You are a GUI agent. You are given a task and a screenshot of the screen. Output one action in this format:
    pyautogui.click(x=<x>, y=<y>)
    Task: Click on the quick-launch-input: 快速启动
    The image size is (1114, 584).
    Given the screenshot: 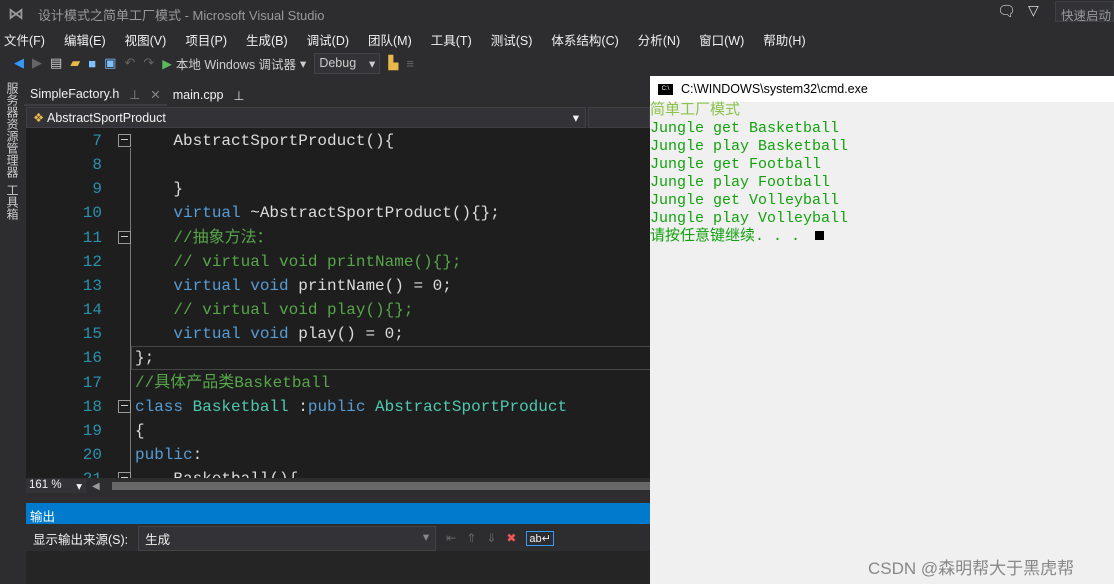 What is the action you would take?
    pyautogui.click(x=1084, y=11)
    